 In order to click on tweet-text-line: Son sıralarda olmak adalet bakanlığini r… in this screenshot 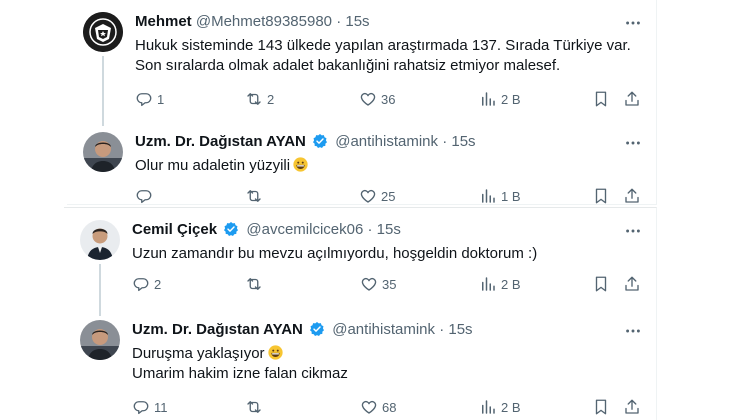, I will do `click(348, 65)`.